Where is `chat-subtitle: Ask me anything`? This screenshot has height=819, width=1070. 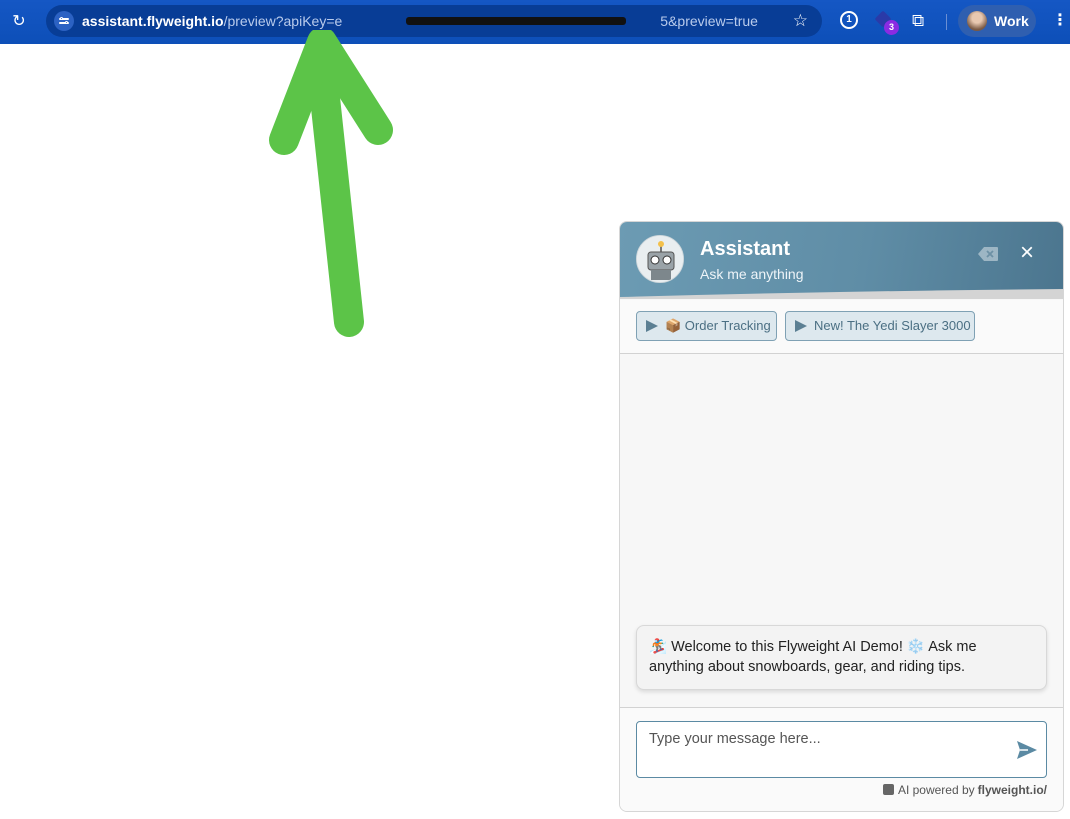
chat-subtitle: Ask me anything is located at coordinates (752, 274).